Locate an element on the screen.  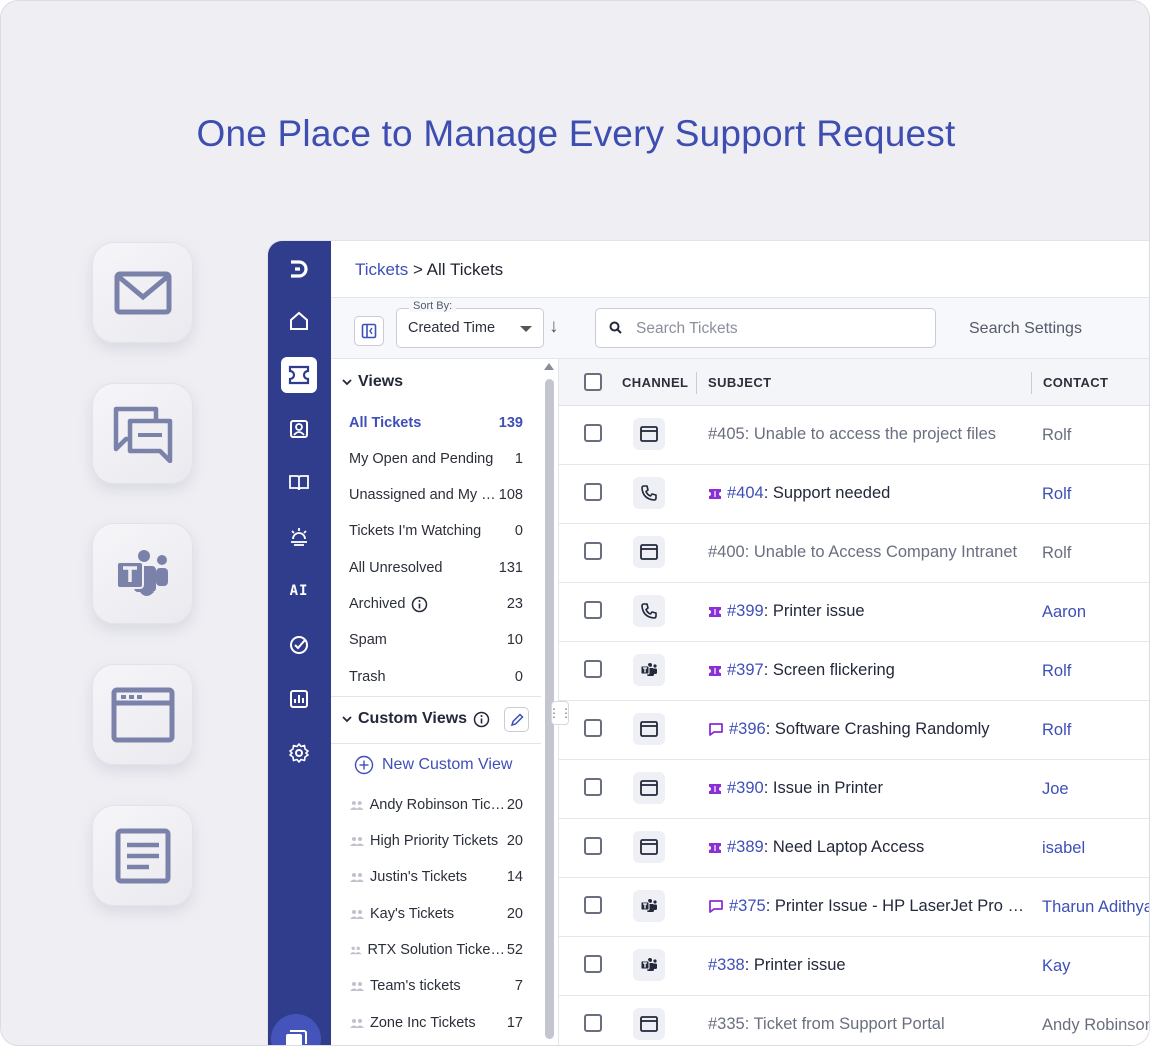
column-header-contact: CONTACT is located at coordinates (1075, 382).